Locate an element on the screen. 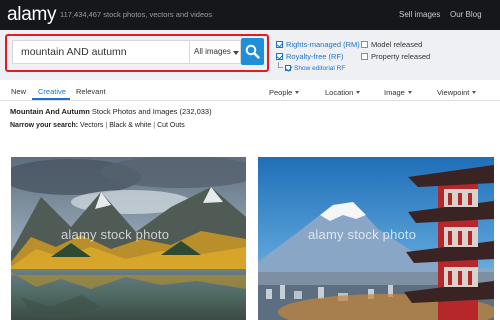 The height and width of the screenshot is (320, 500). location-dropdown: Location is located at coordinates (343, 92).